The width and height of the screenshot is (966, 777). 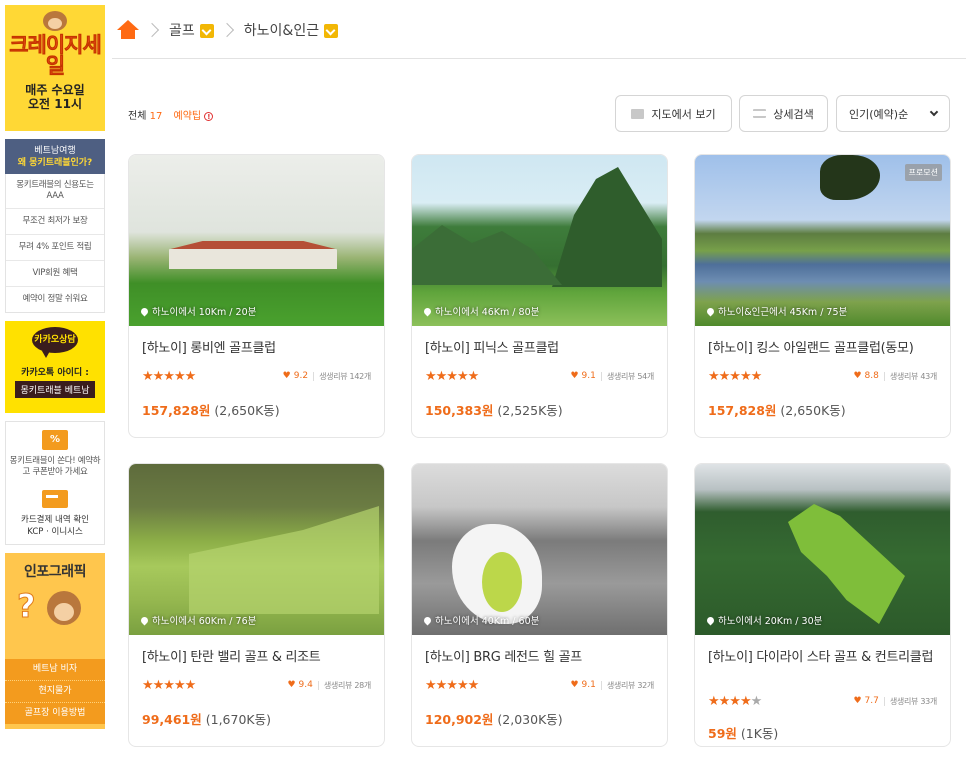 What do you see at coordinates (55, 299) in the screenshot?
I see `trust-item-easy-booking: 예약이 정말 쉬워요` at bounding box center [55, 299].